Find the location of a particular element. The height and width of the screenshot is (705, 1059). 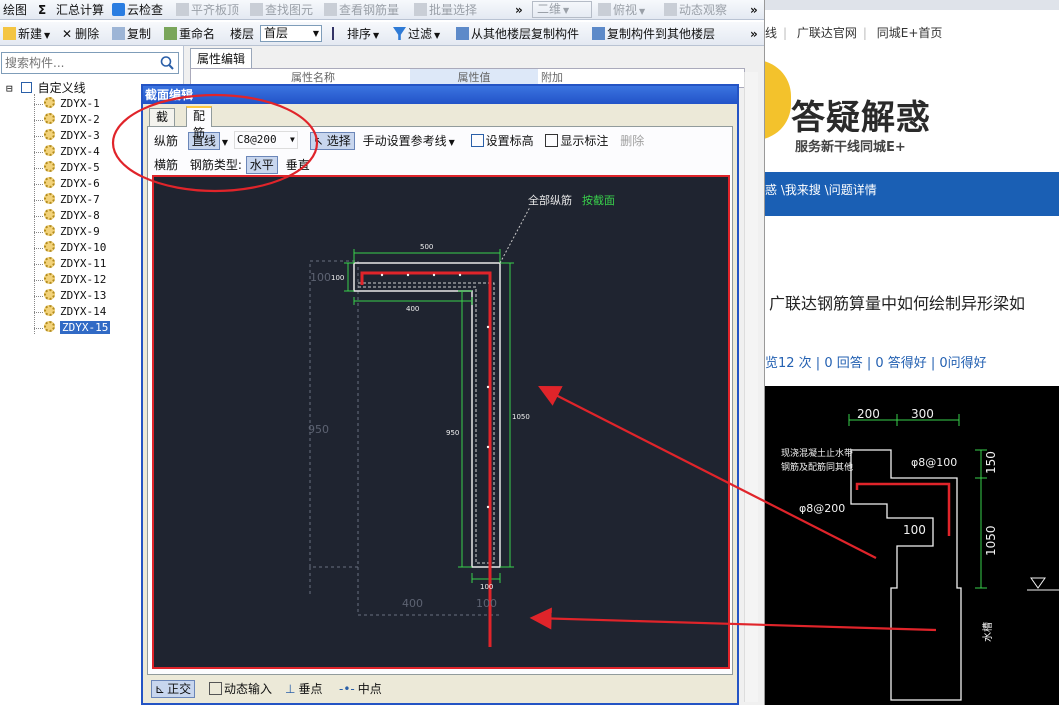

view-angle-value: 俯视 is located at coordinates (625, 10).